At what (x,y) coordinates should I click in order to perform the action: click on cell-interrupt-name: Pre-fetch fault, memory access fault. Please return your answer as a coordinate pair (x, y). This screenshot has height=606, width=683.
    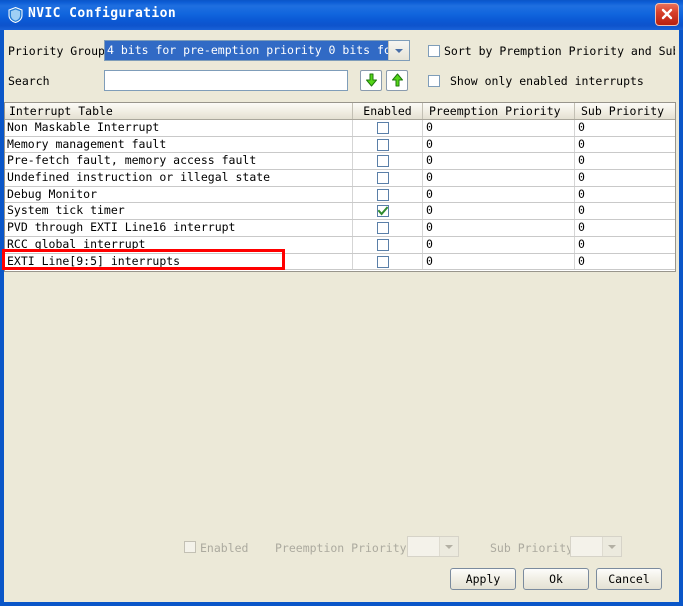
    Looking at the image, I should click on (179, 161).